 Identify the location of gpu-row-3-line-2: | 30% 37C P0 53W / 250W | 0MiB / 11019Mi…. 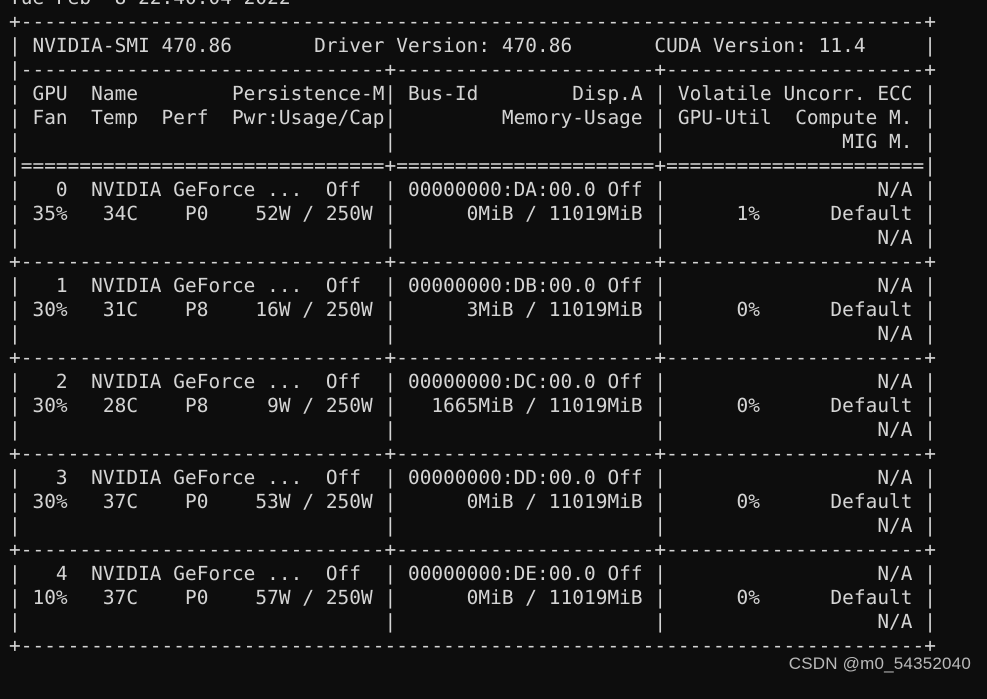
(472, 501).